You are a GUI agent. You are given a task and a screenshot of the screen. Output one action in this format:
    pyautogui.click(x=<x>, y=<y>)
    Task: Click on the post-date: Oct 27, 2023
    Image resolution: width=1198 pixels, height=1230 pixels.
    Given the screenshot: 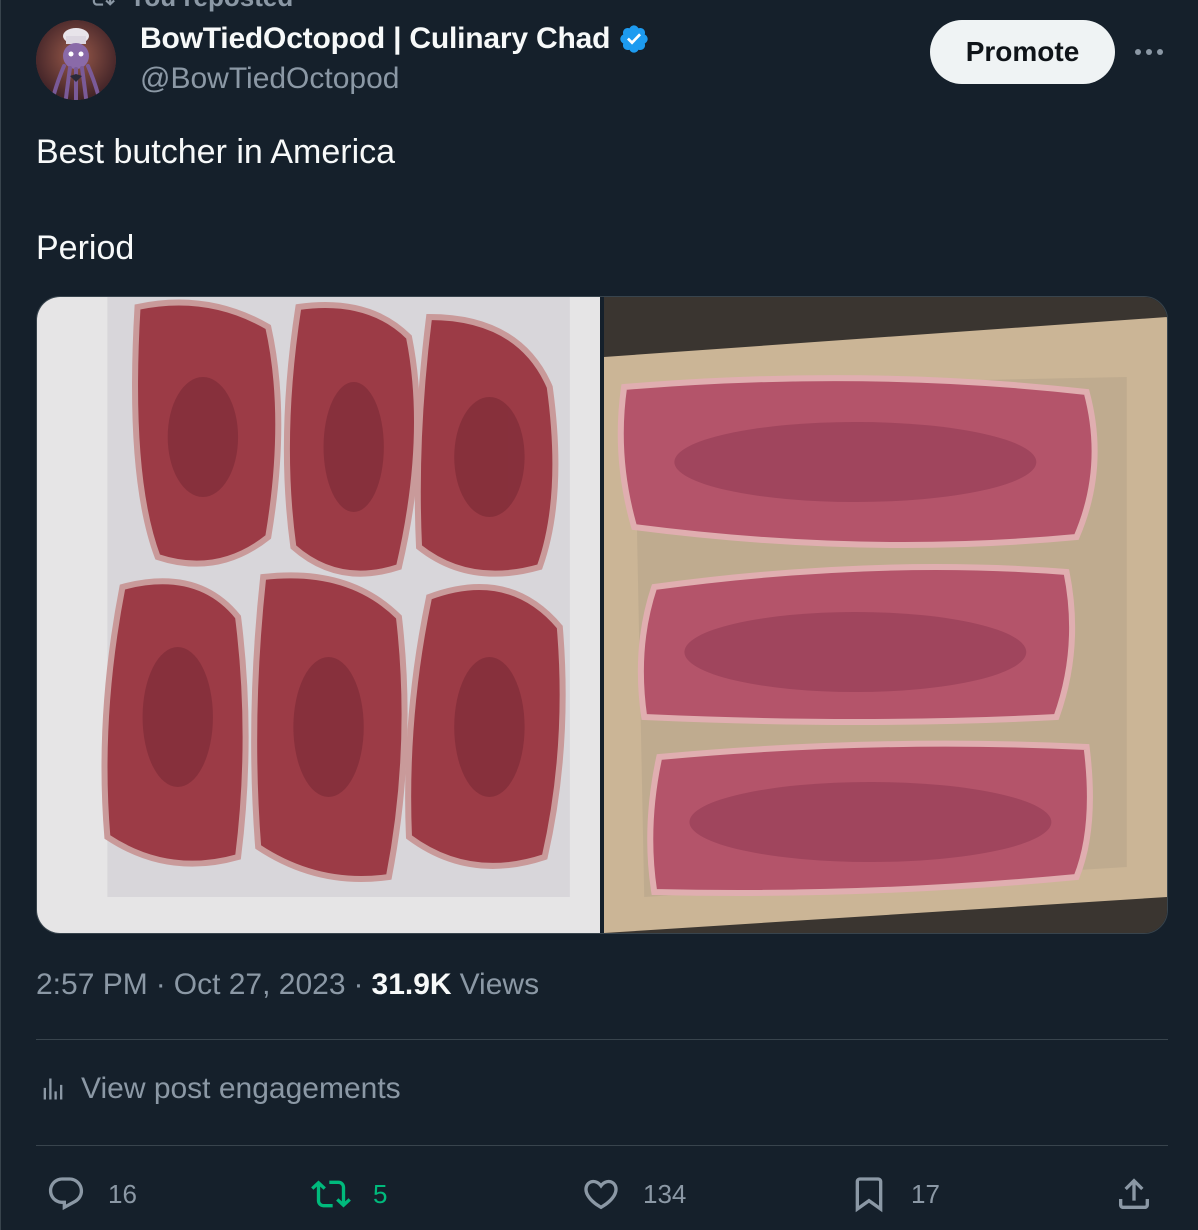 What is the action you would take?
    pyautogui.click(x=260, y=985)
    